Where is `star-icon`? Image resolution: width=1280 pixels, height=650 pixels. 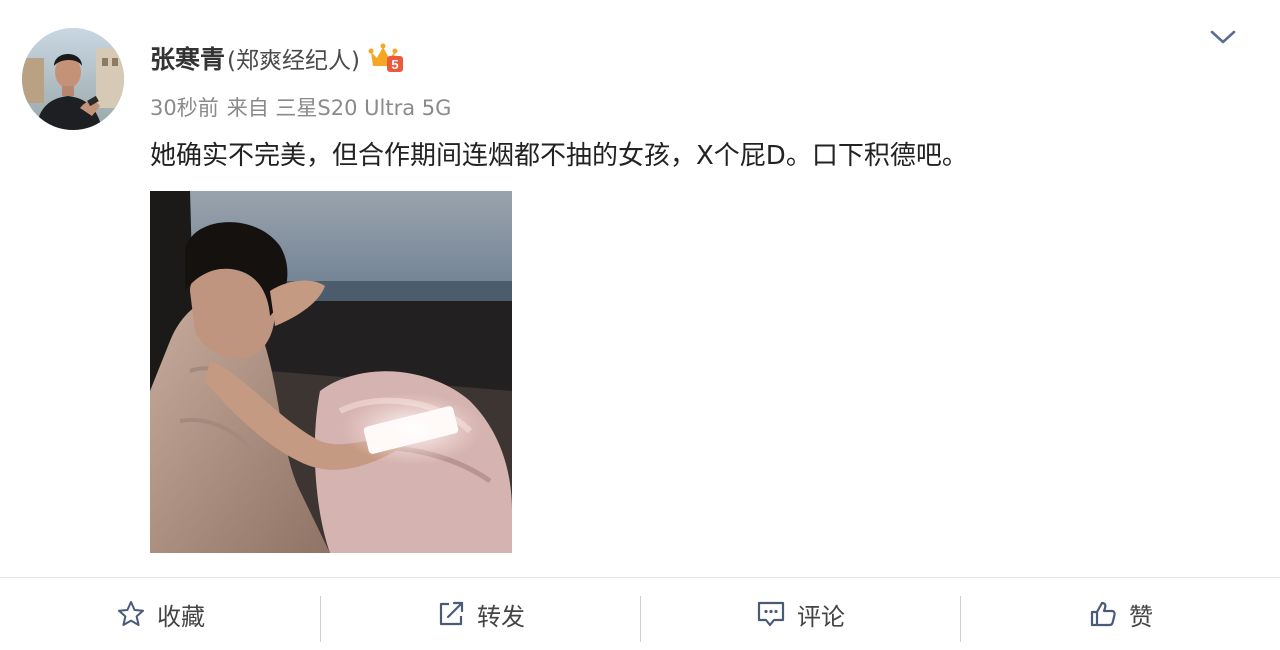 star-icon is located at coordinates (131, 614).